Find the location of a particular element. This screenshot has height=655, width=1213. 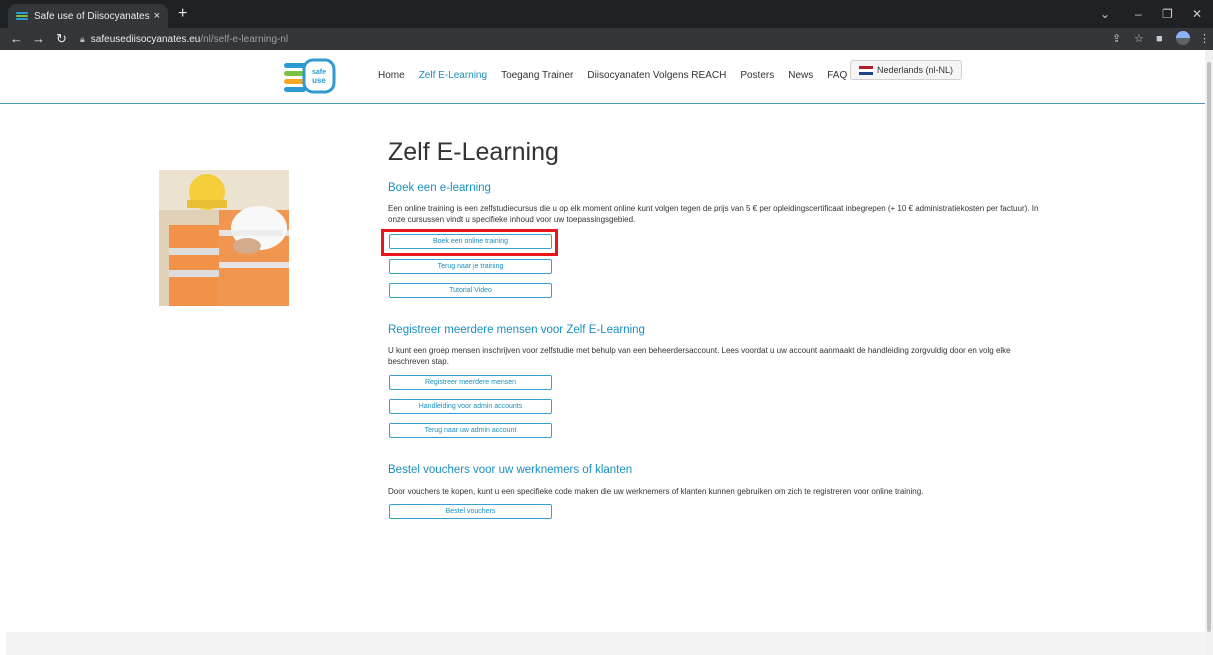

scrollbar-thumb is located at coordinates (1209, 347).